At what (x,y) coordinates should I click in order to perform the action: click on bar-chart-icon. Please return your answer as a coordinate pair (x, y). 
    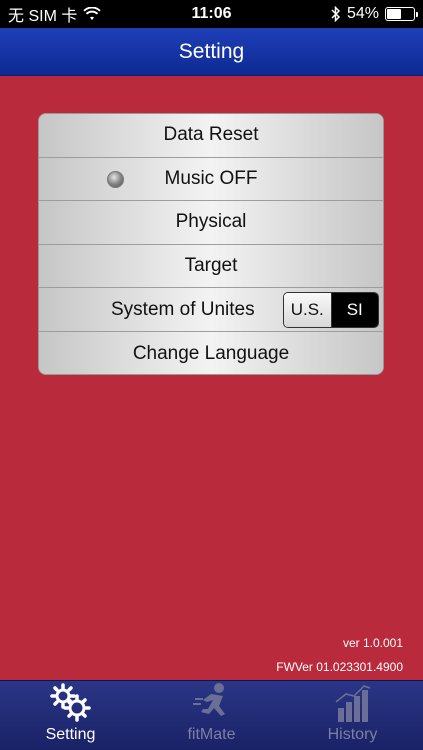
    Looking at the image, I should click on (352, 703).